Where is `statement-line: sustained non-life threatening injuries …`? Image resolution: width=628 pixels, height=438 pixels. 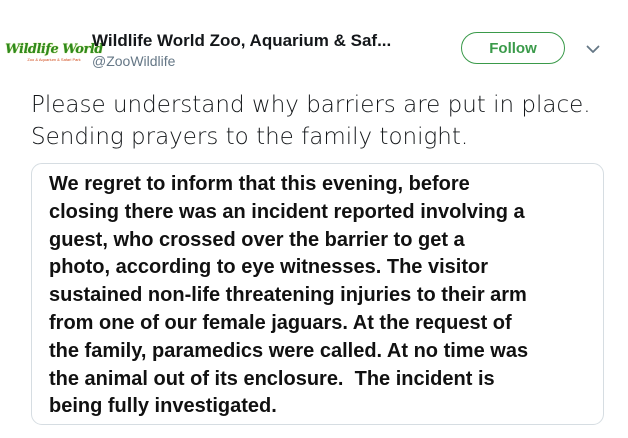
statement-line: sustained non-life threatening injuries … is located at coordinates (288, 295).